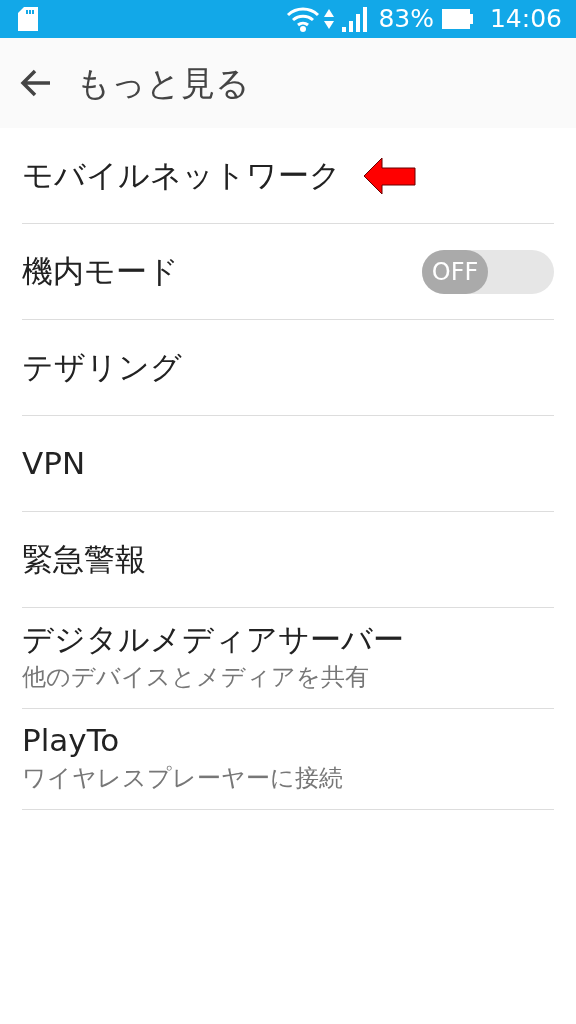 This screenshot has height=1024, width=576. I want to click on back-icon, so click(36, 83).